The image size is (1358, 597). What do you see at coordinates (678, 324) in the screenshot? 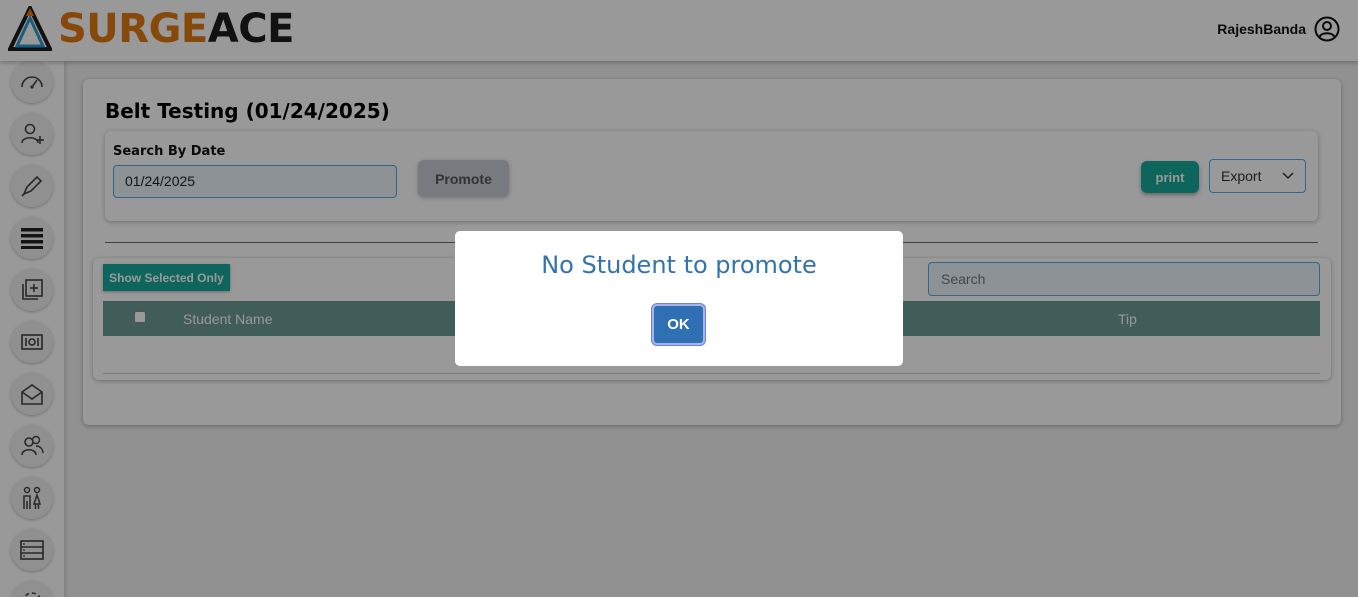
I see `ok-button: OK` at bounding box center [678, 324].